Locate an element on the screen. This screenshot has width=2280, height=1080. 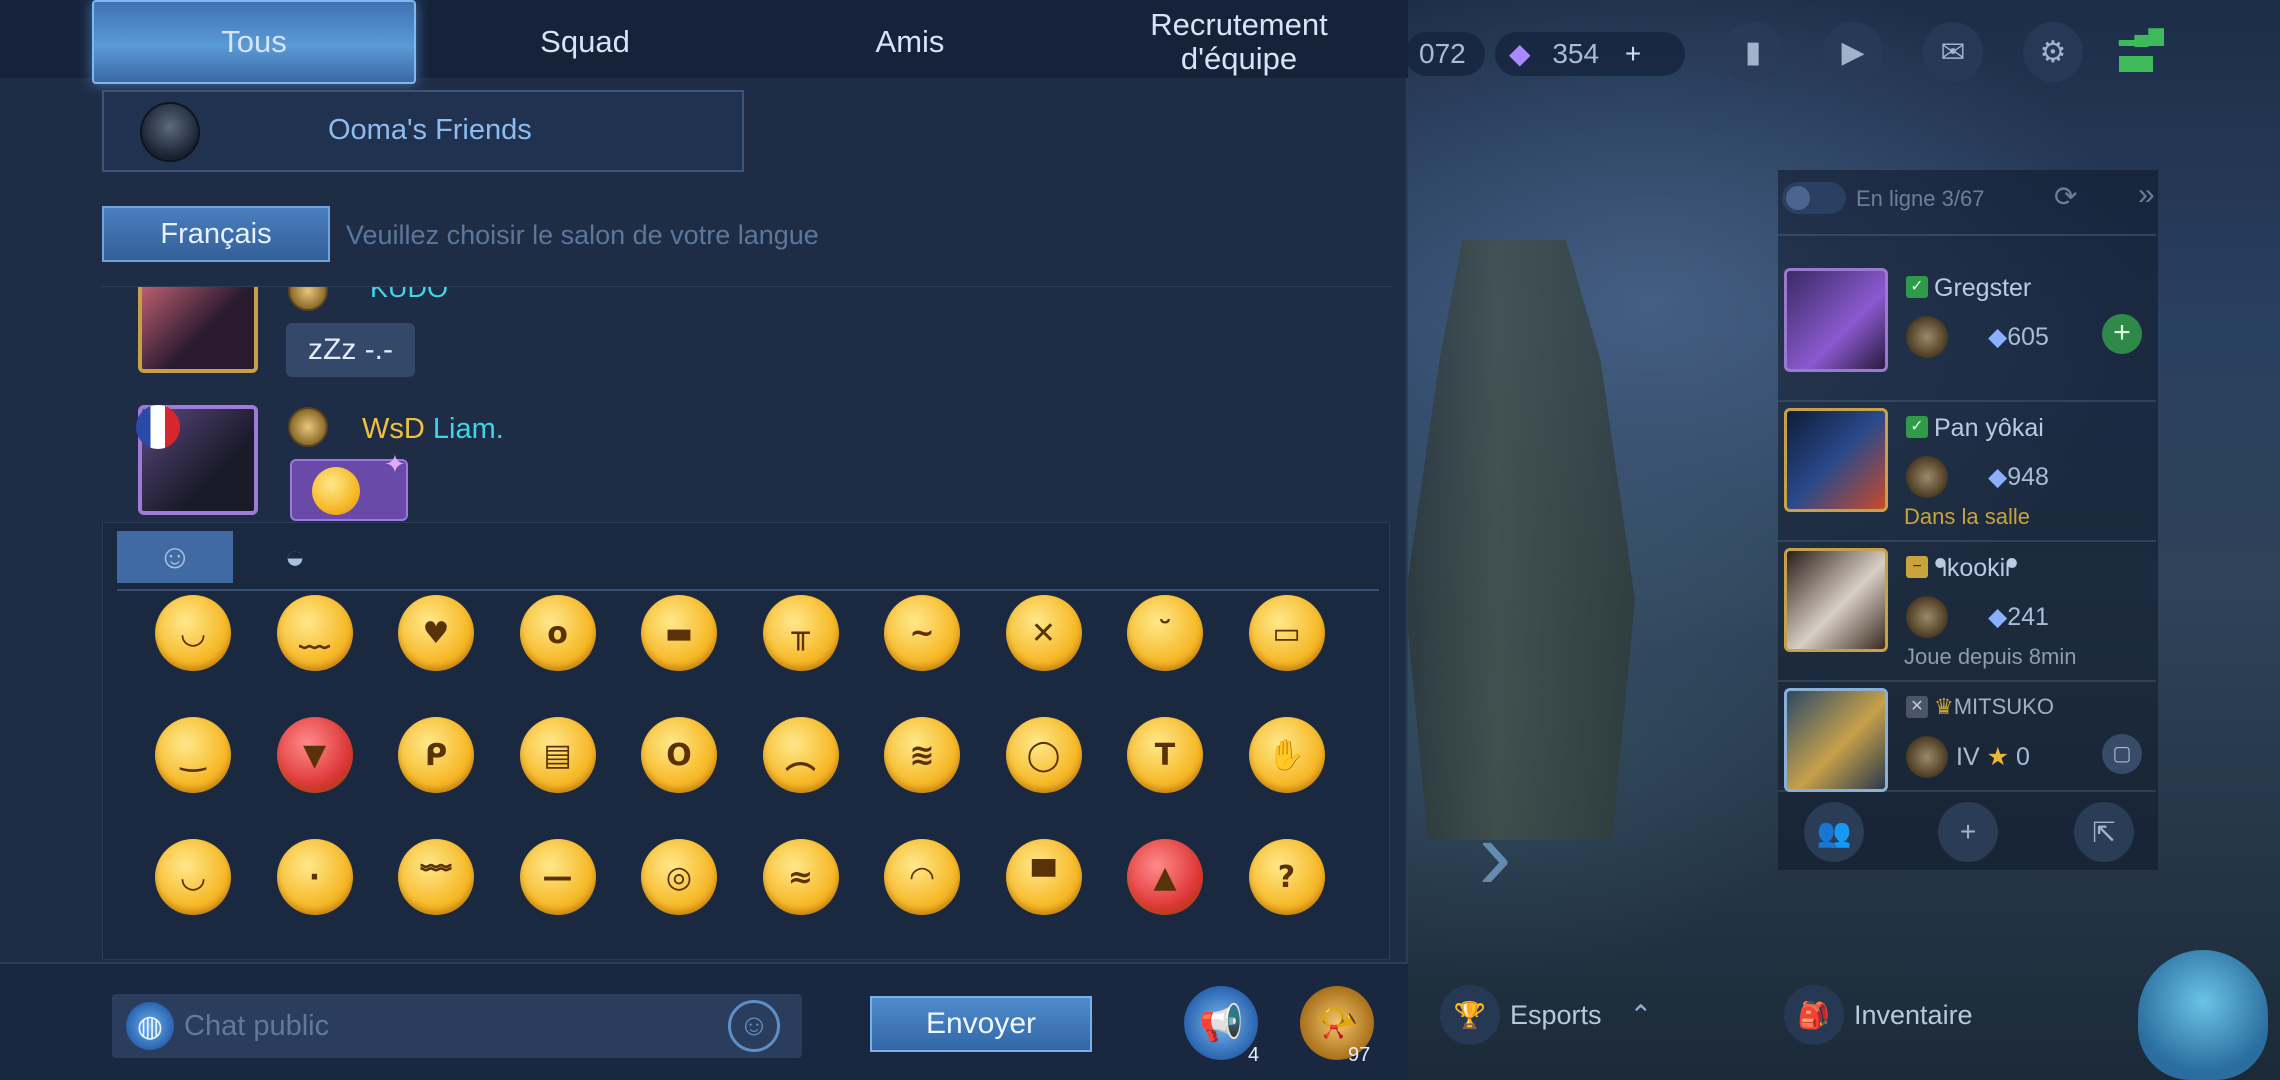
settings-gear-icon: ⚙ is located at coordinates (2053, 52).